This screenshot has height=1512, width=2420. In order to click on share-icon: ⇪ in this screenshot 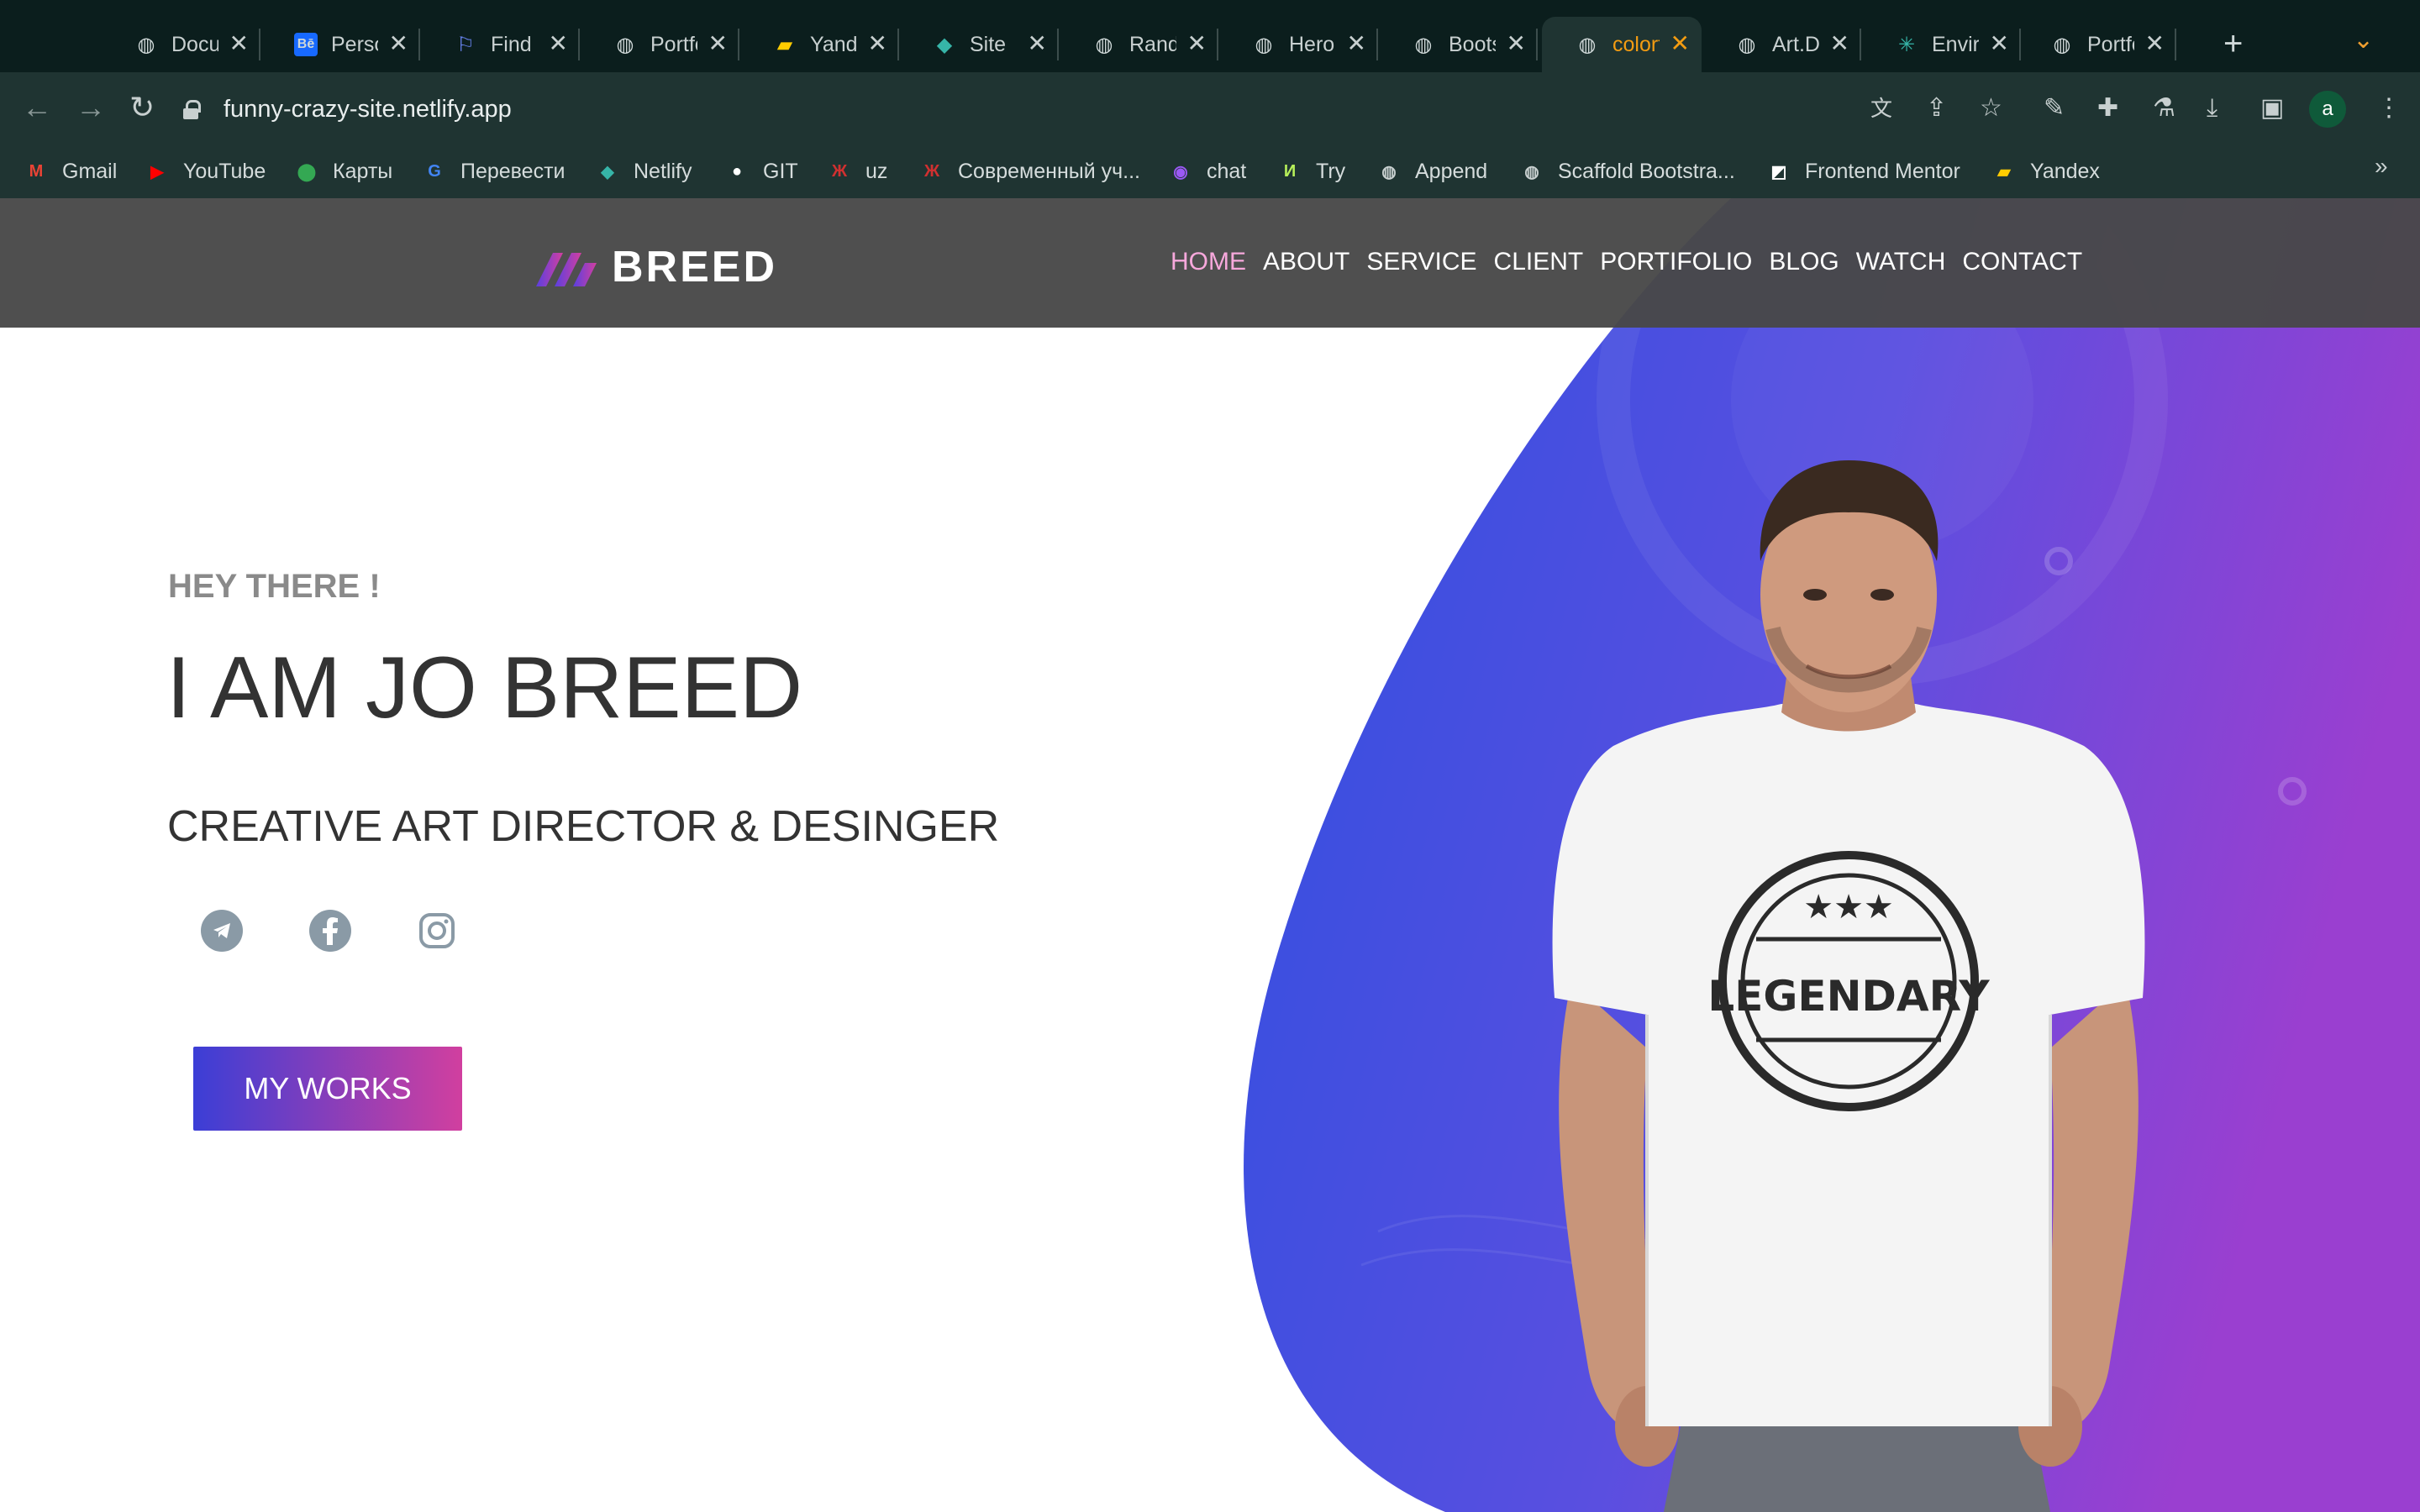, I will do `click(1936, 108)`.